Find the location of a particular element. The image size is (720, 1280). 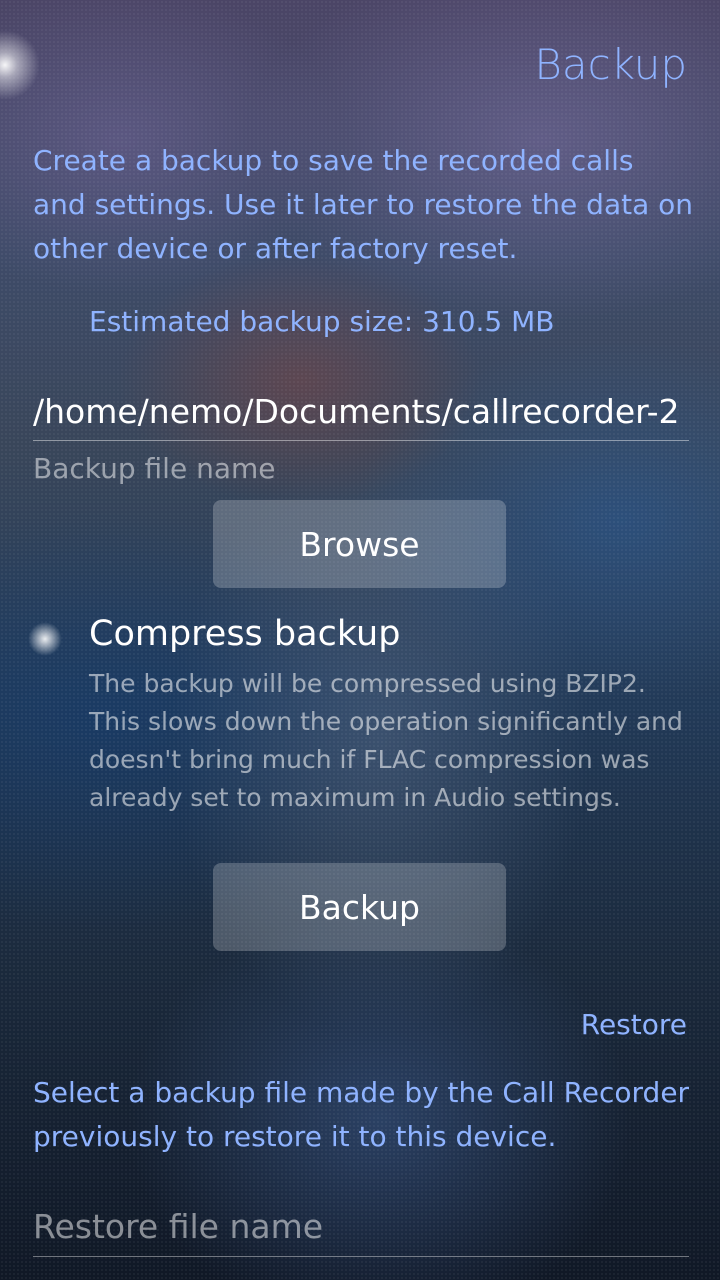

compress-backup-label: Compress backup is located at coordinates (244, 634).